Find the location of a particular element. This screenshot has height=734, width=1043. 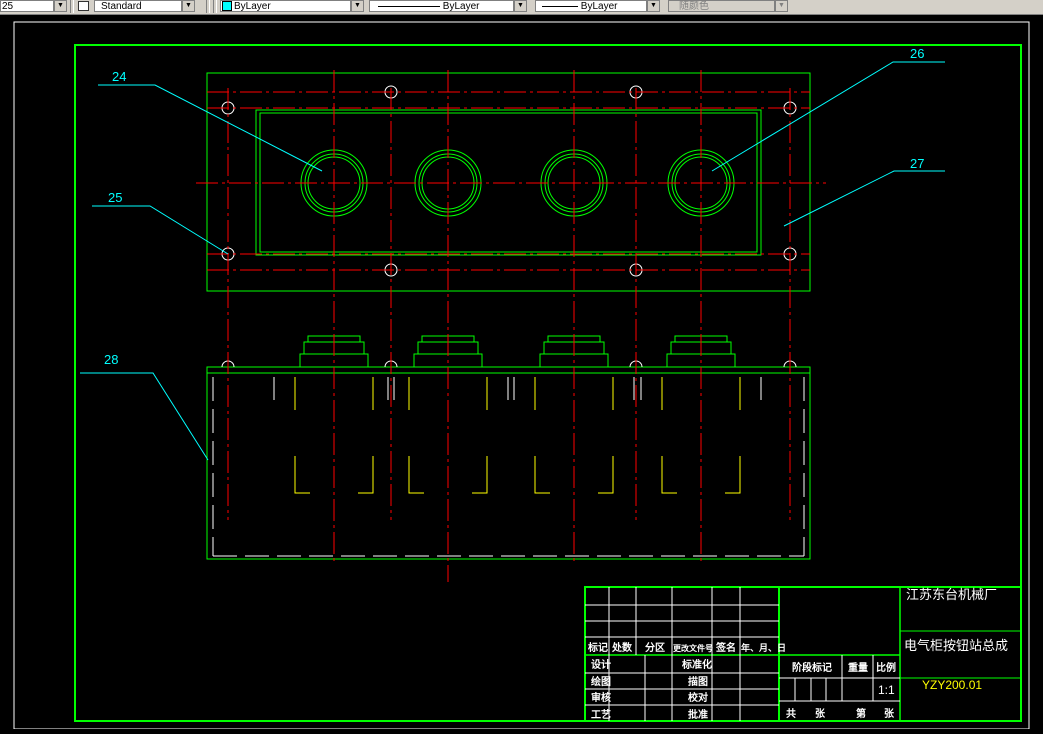

tb-drawing-number: YZY200.01 is located at coordinates (952, 685).